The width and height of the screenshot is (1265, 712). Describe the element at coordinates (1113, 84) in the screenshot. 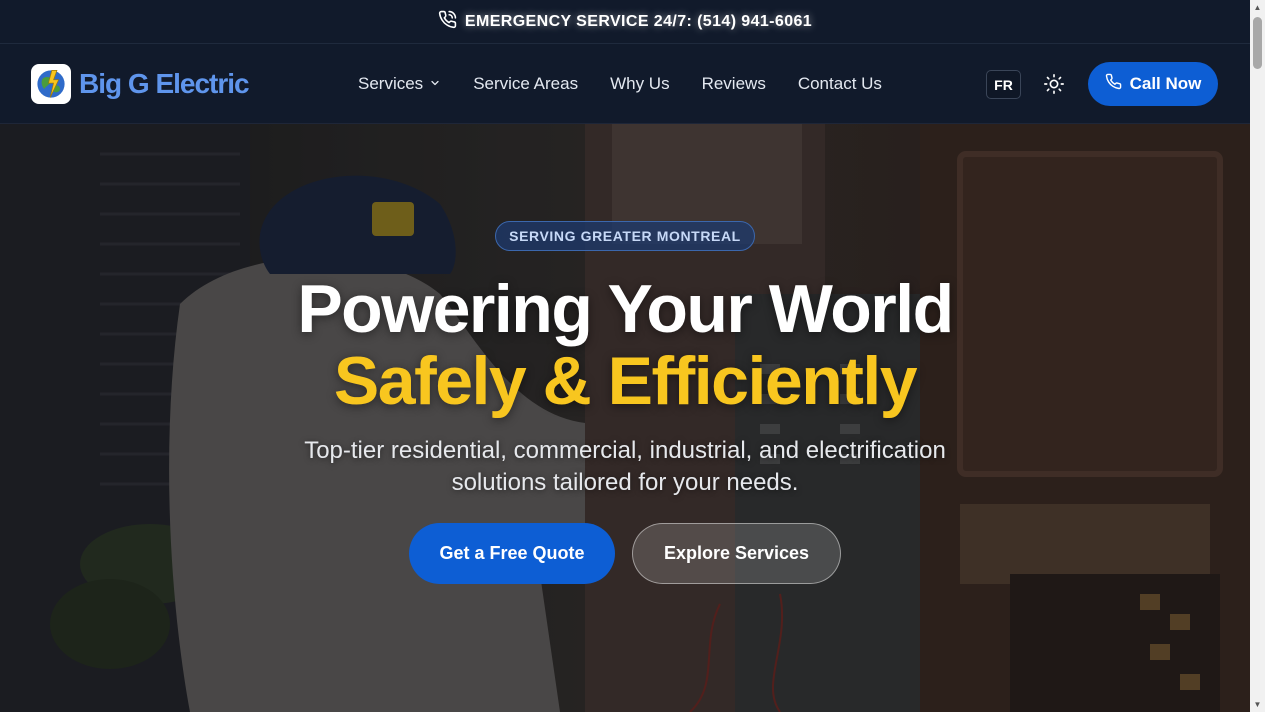

I see `phone-icon` at that location.